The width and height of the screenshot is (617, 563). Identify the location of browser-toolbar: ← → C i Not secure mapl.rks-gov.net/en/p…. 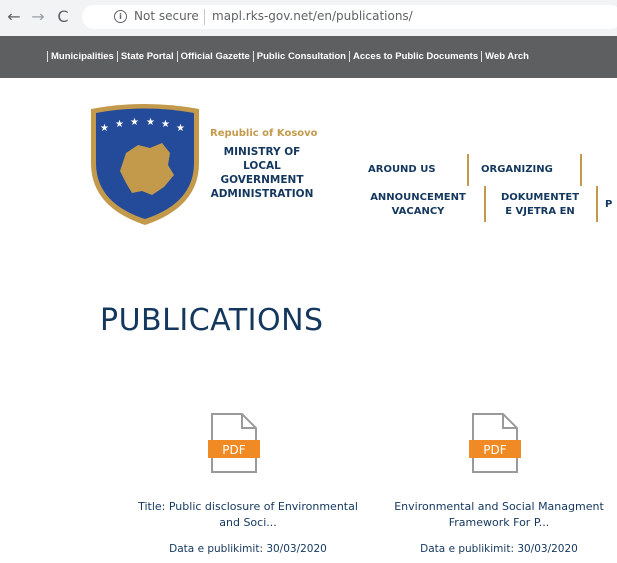
(308, 18).